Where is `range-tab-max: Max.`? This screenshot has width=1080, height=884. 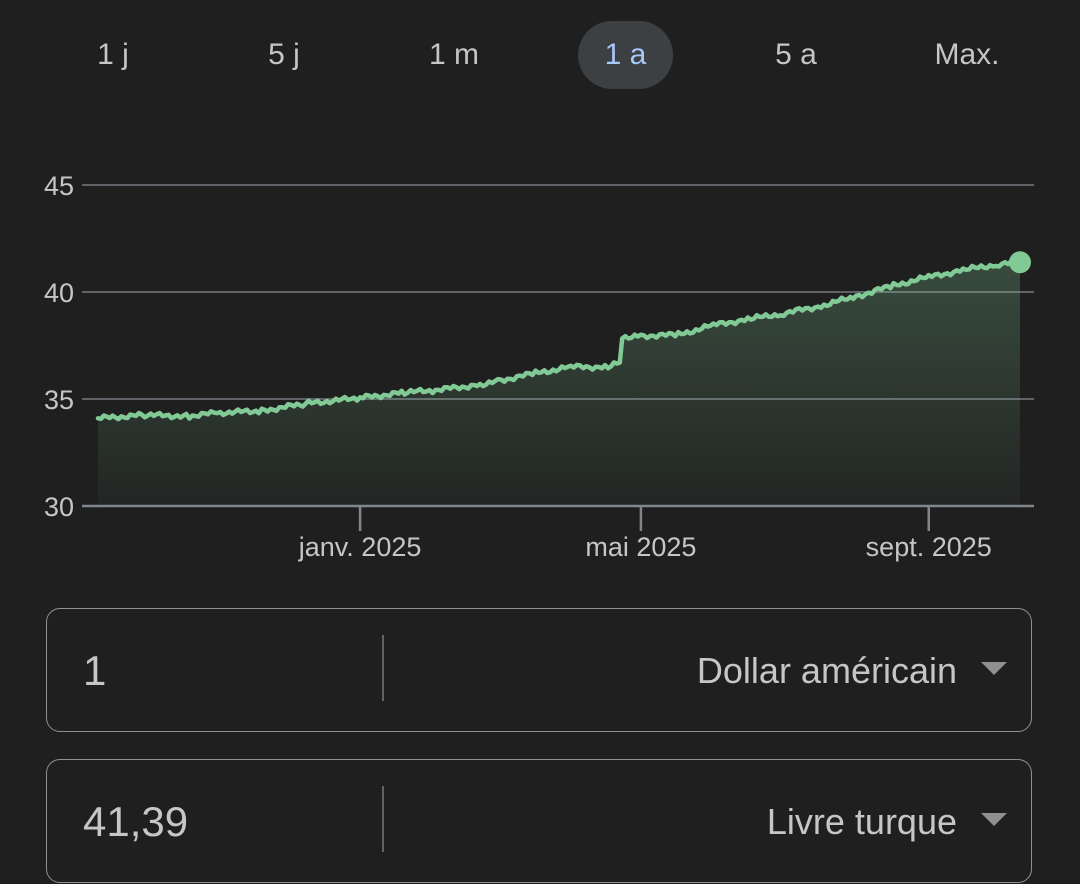 range-tab-max: Max. is located at coordinates (967, 55).